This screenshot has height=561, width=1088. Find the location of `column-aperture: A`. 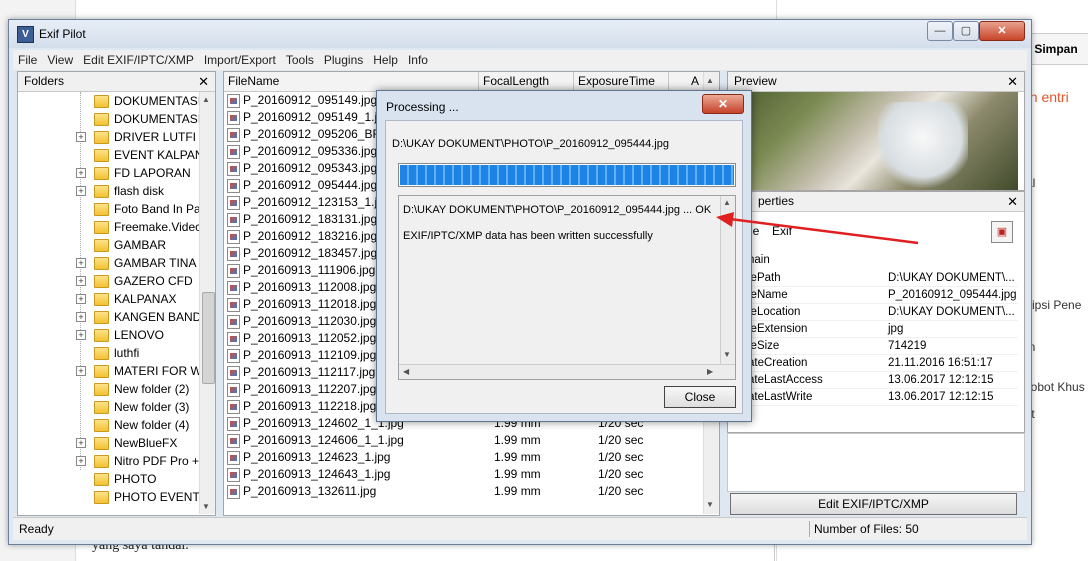

column-aperture: A is located at coordinates (686, 81).